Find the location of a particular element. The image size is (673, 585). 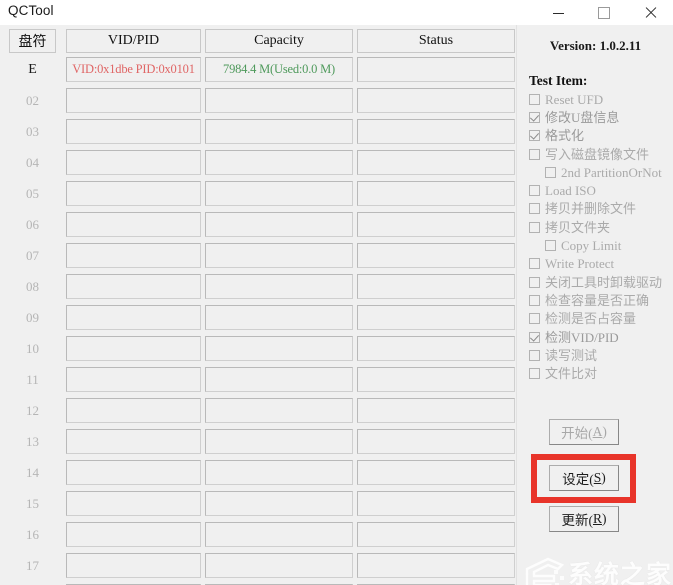

table-row: 18 is located at coordinates (258, 583).